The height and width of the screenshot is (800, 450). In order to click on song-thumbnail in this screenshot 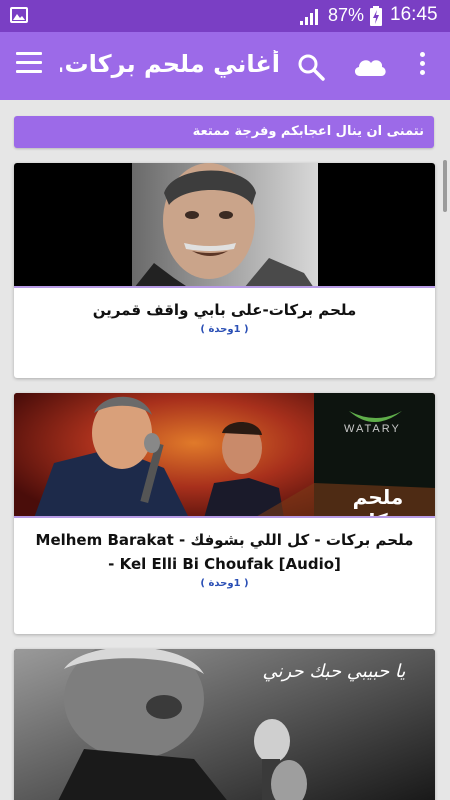, I will do `click(224, 225)`.